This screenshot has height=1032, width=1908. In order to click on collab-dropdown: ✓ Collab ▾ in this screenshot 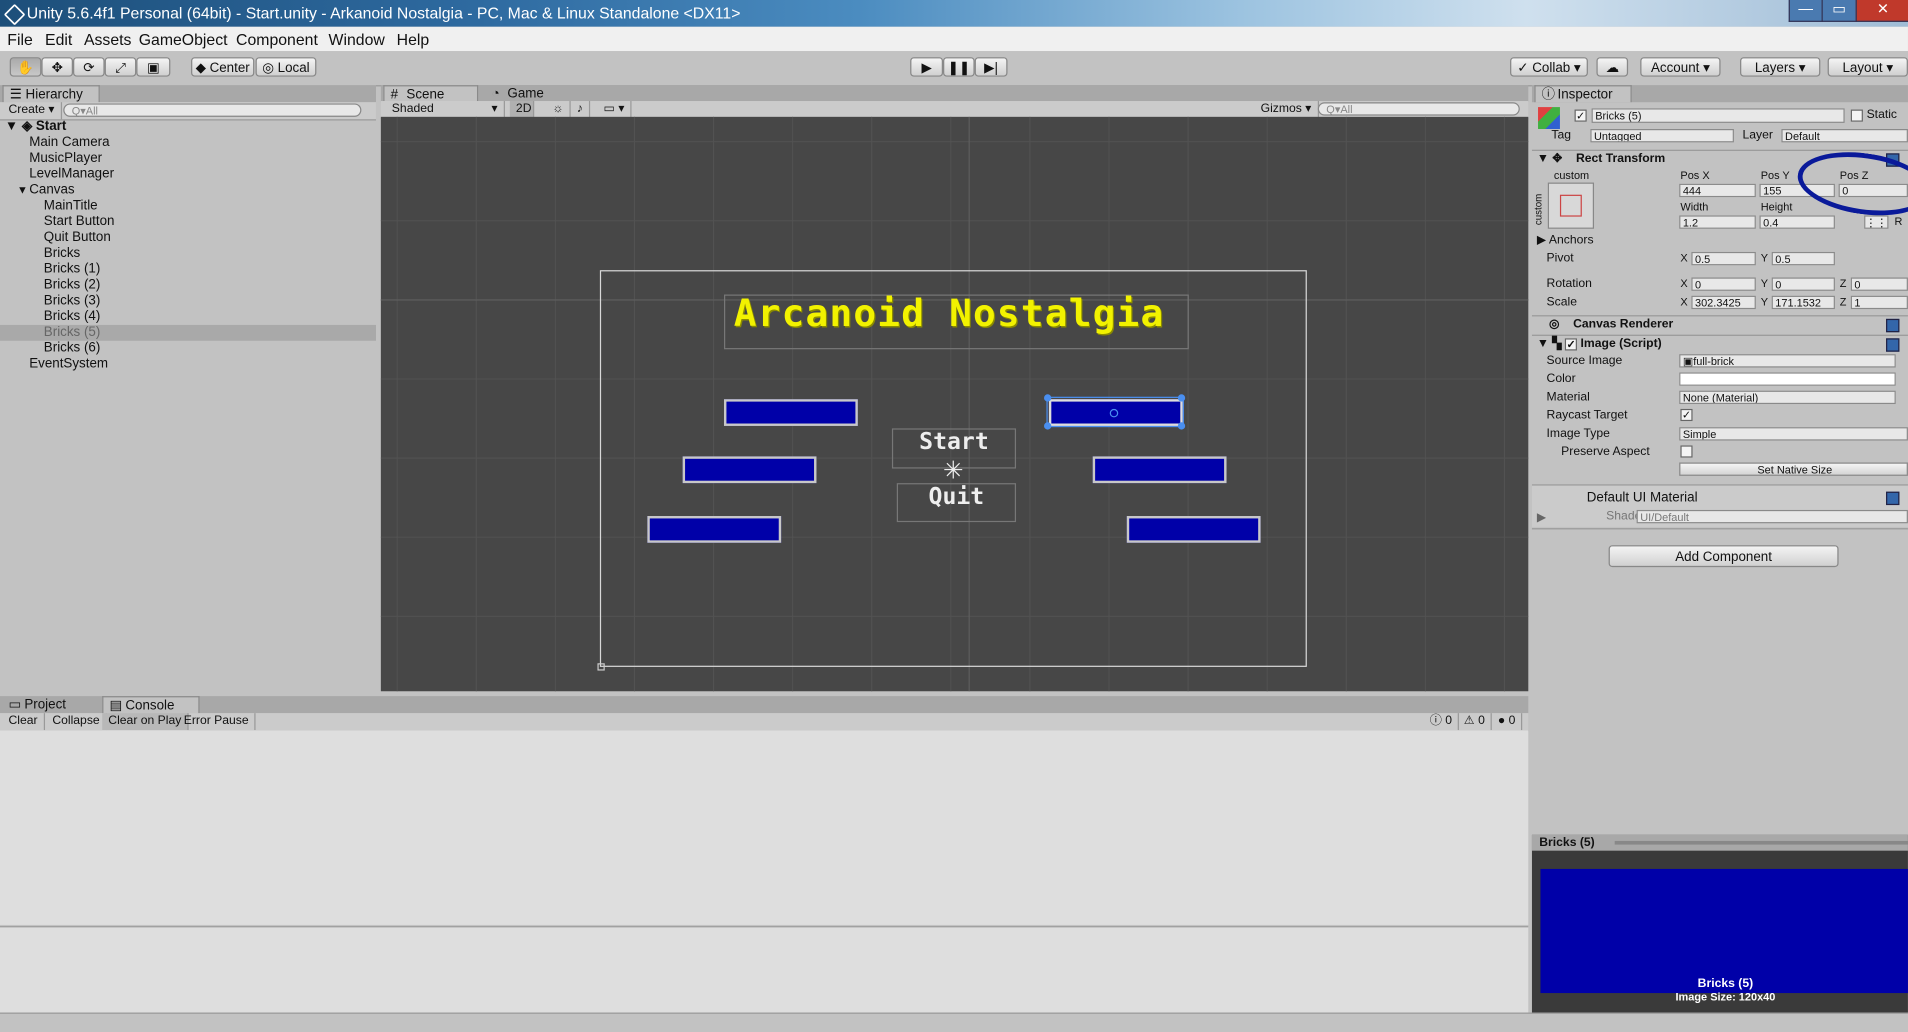, I will do `click(1549, 67)`.